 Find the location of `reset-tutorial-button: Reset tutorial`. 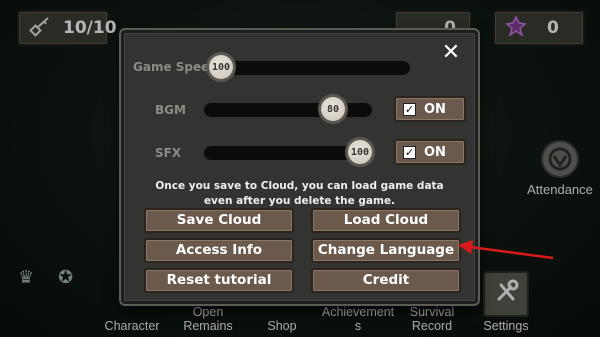

reset-tutorial-button: Reset tutorial is located at coordinates (219, 280).